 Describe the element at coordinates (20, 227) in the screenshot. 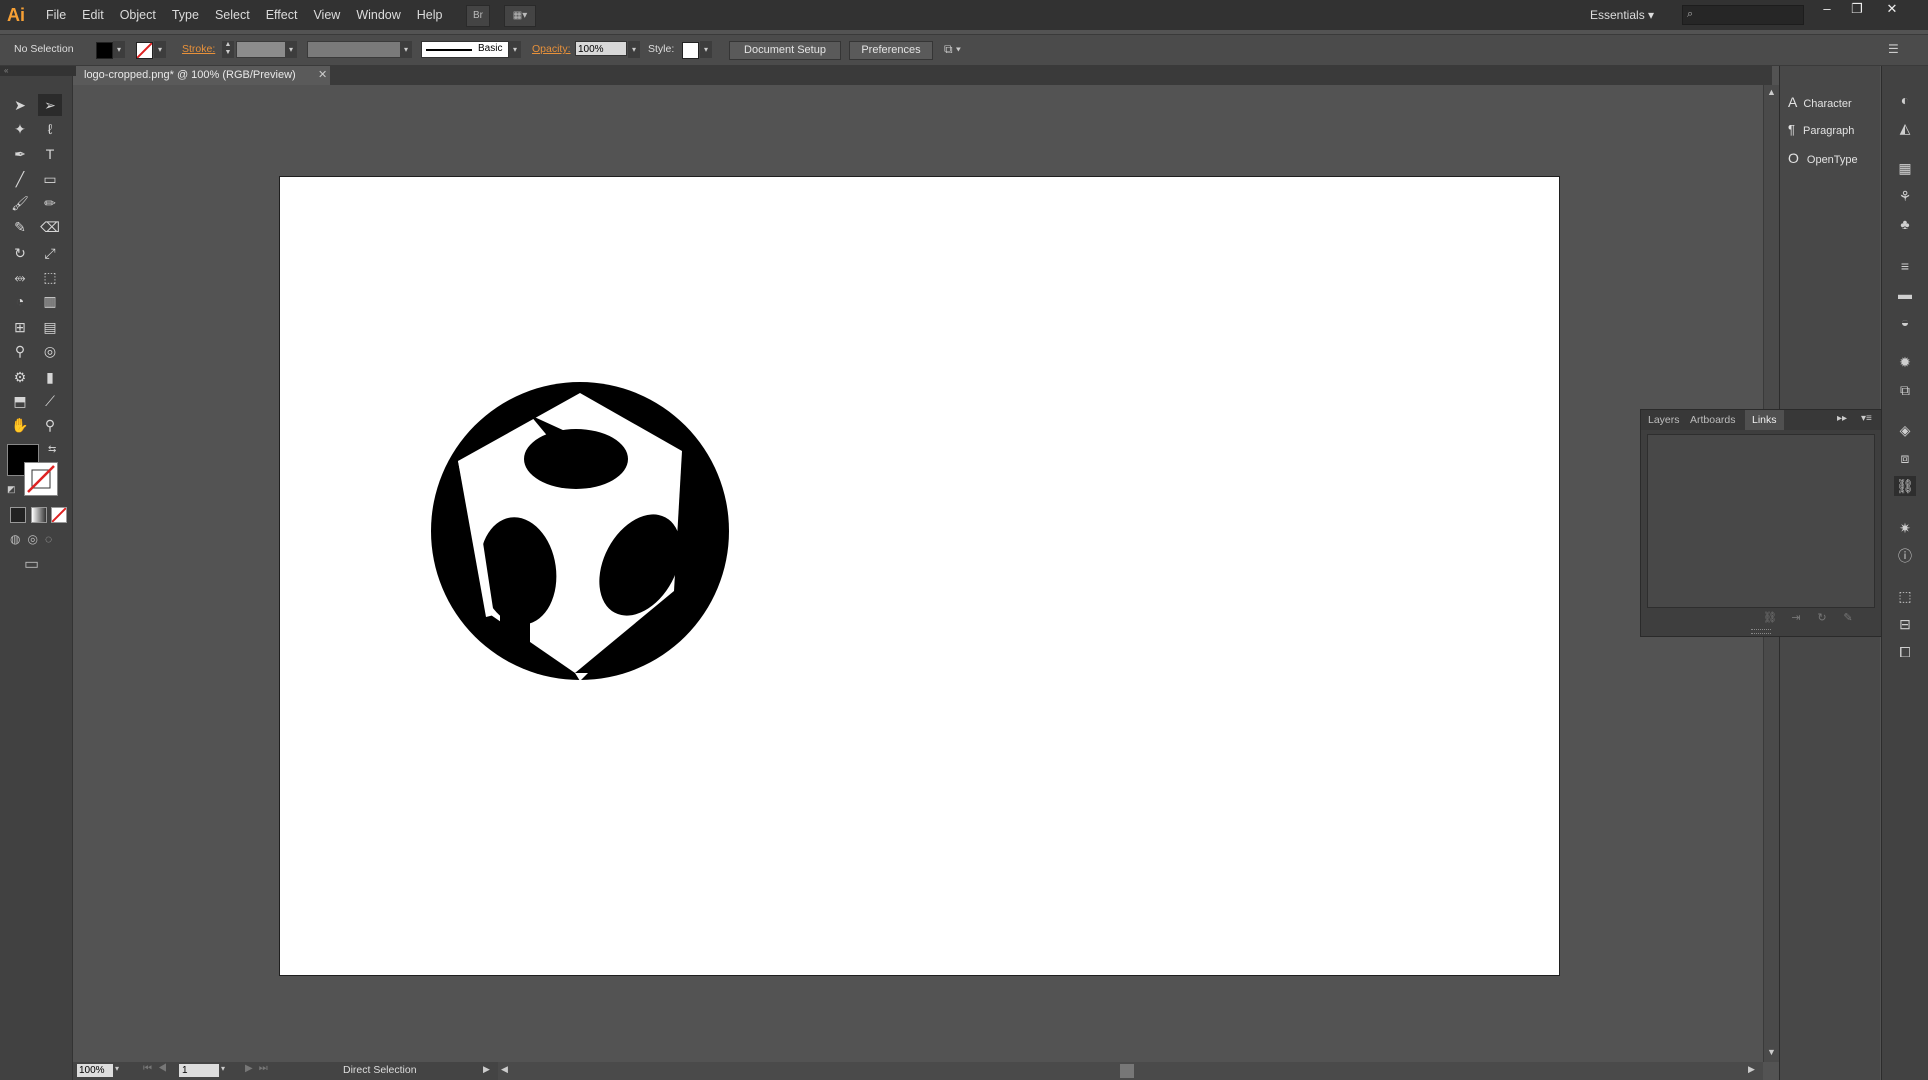

I see `blob-brush-tool-icon: ✎` at that location.